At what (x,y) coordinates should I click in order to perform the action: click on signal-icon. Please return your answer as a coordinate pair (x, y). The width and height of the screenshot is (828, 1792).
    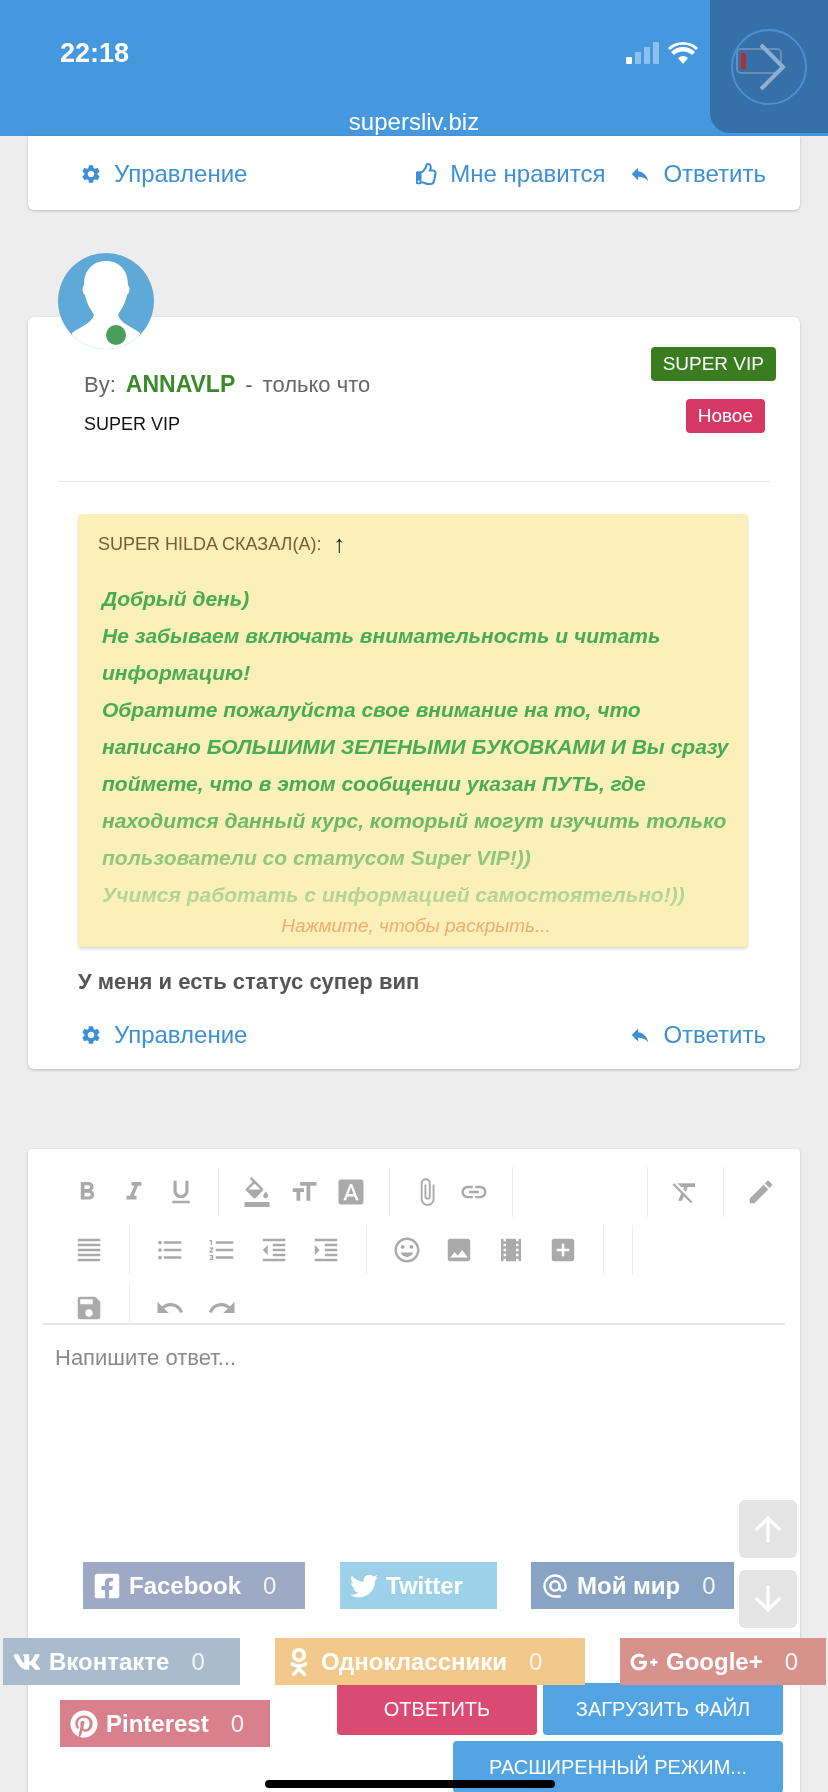
    Looking at the image, I should click on (643, 53).